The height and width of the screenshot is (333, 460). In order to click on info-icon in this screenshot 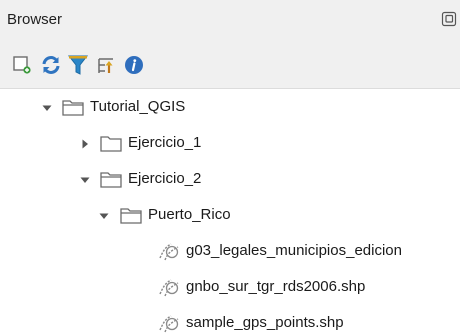, I will do `click(134, 65)`.